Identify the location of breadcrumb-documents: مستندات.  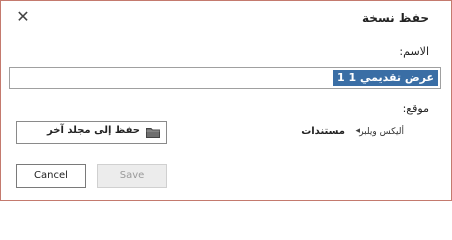
(323, 131).